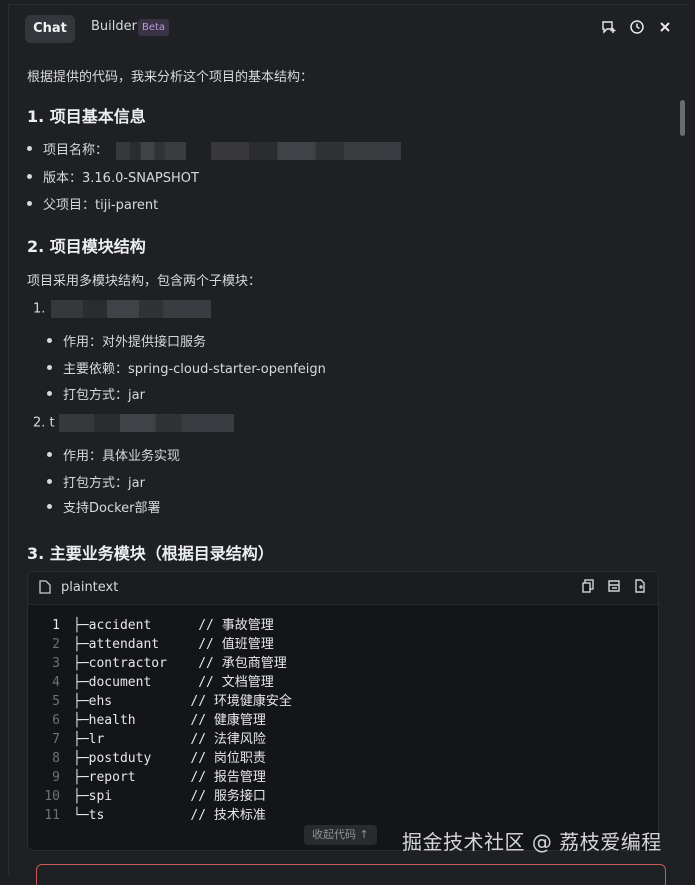 This screenshot has height=885, width=695. I want to click on code-text: ├─report // 报告管理, so click(169, 777).